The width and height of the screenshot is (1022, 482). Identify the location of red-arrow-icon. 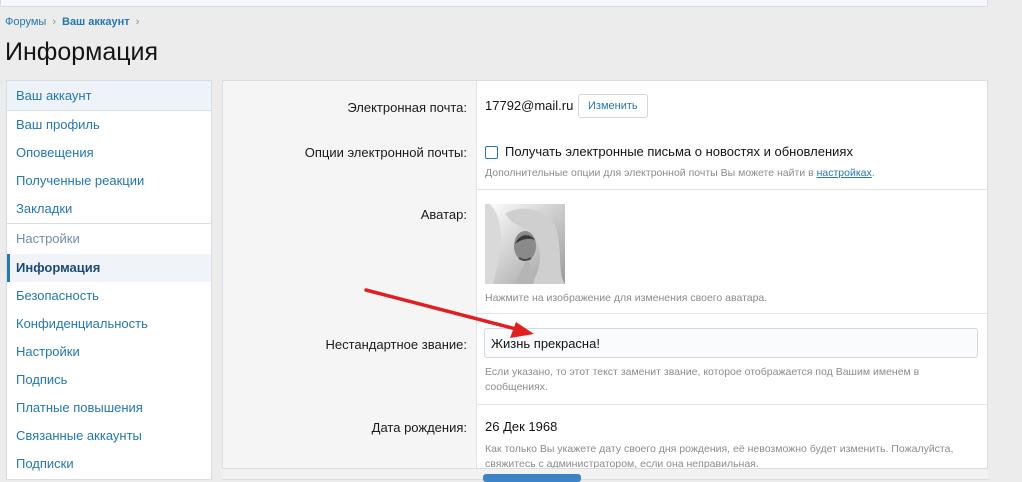
(449, 313).